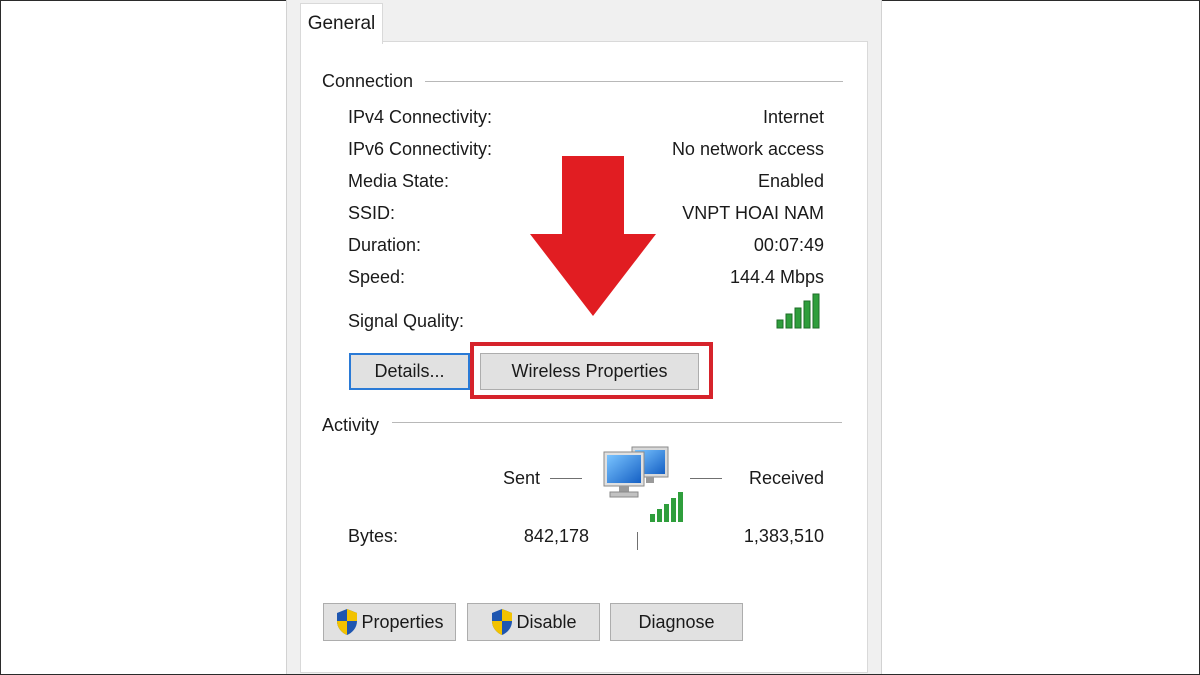 This screenshot has width=1200, height=675. Describe the element at coordinates (402, 621) in the screenshot. I see `properties-button-label: Properties` at that location.